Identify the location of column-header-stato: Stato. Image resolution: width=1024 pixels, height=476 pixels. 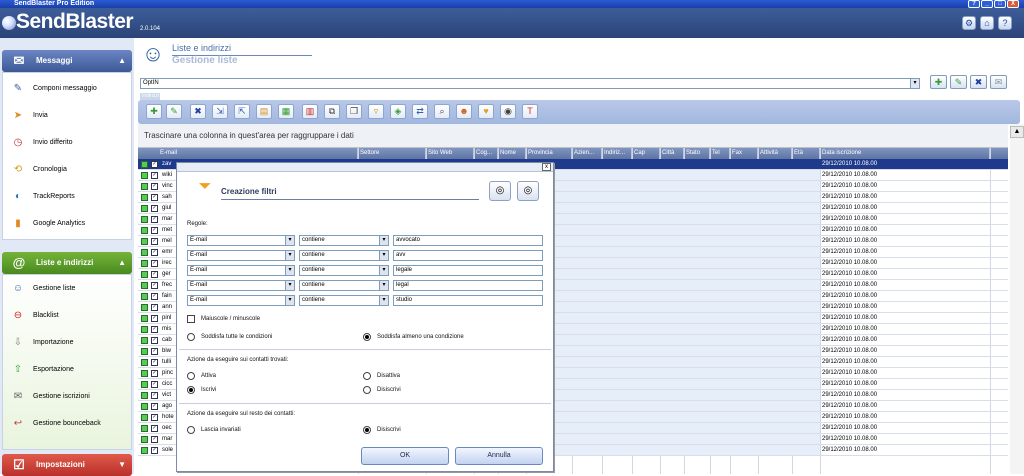
(697, 153).